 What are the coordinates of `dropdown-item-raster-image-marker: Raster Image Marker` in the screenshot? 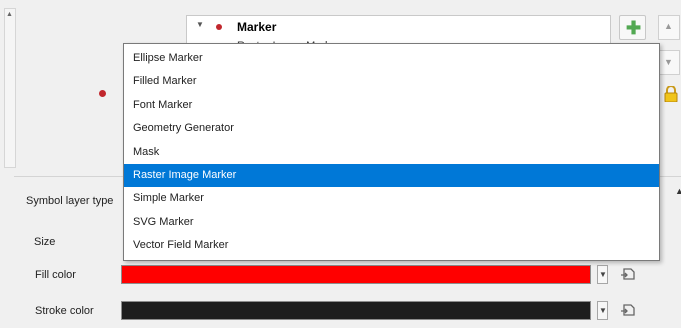 It's located at (391, 175).